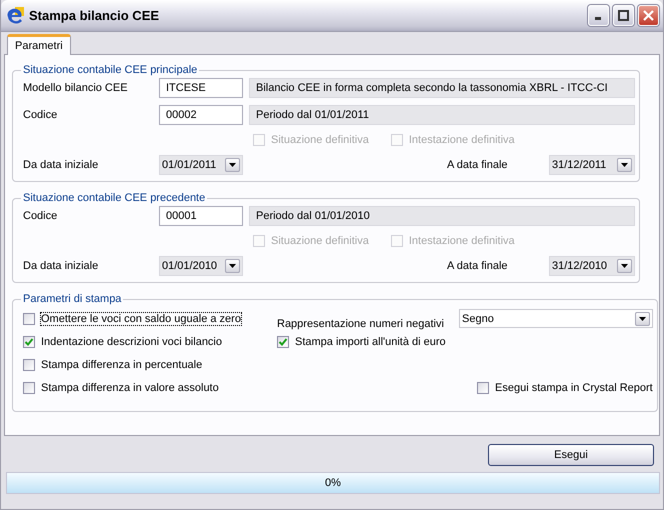  Describe the element at coordinates (592, 266) in the screenshot. I see `date-field: 31/12/2010` at that location.